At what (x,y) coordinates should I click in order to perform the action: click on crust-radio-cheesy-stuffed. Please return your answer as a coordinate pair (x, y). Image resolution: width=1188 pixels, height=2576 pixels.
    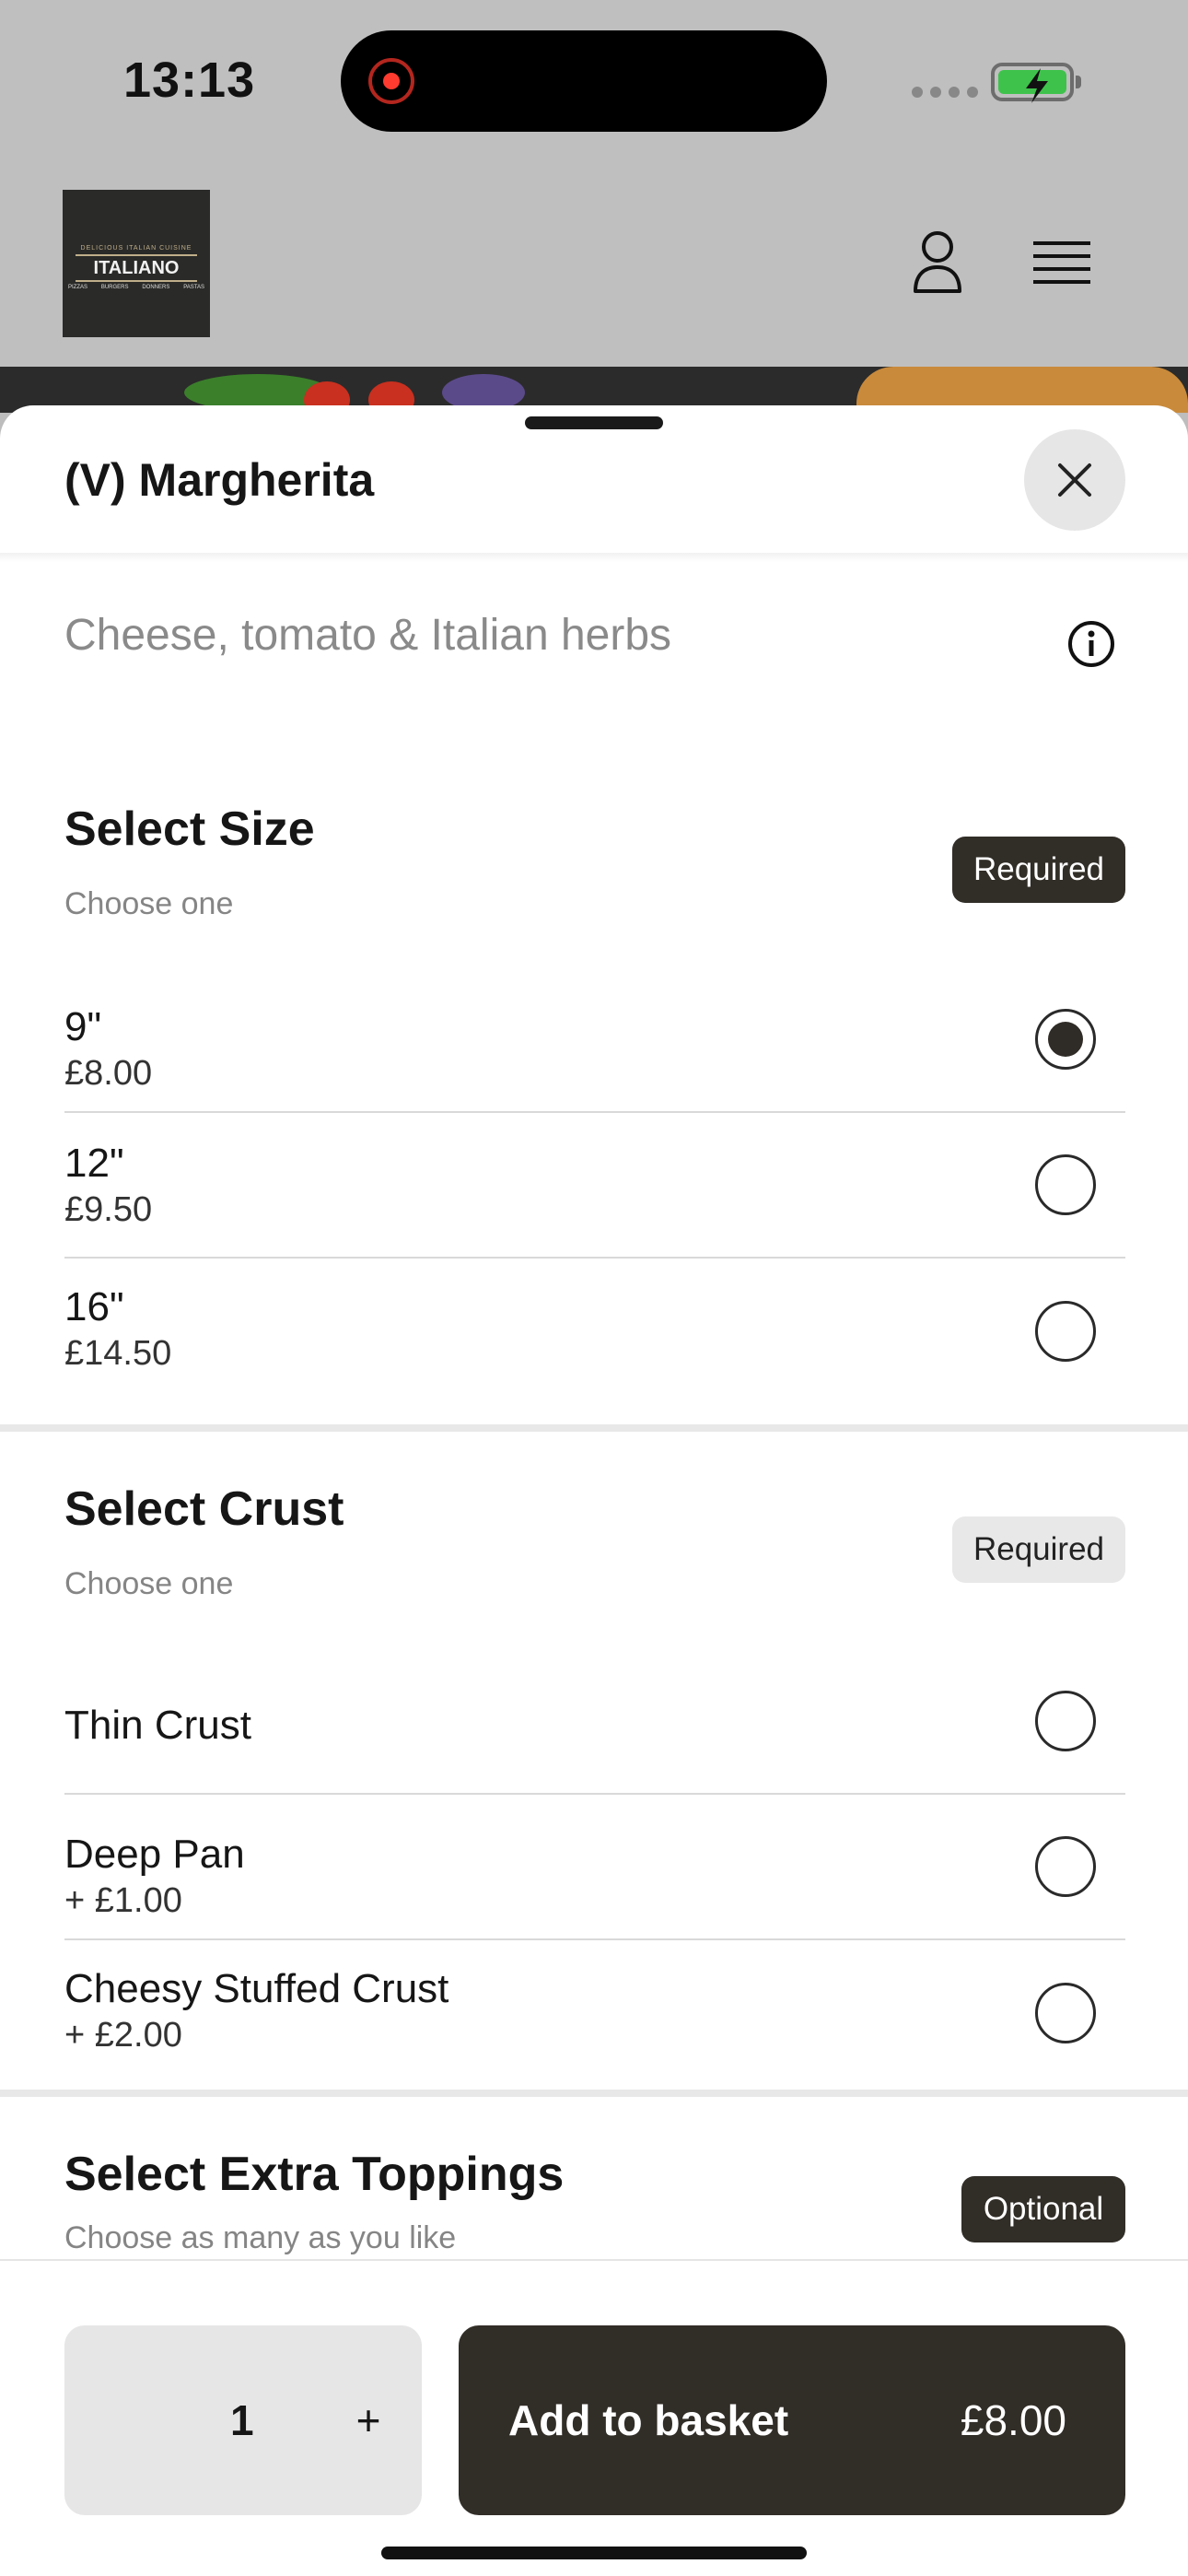
    Looking at the image, I should click on (1065, 2013).